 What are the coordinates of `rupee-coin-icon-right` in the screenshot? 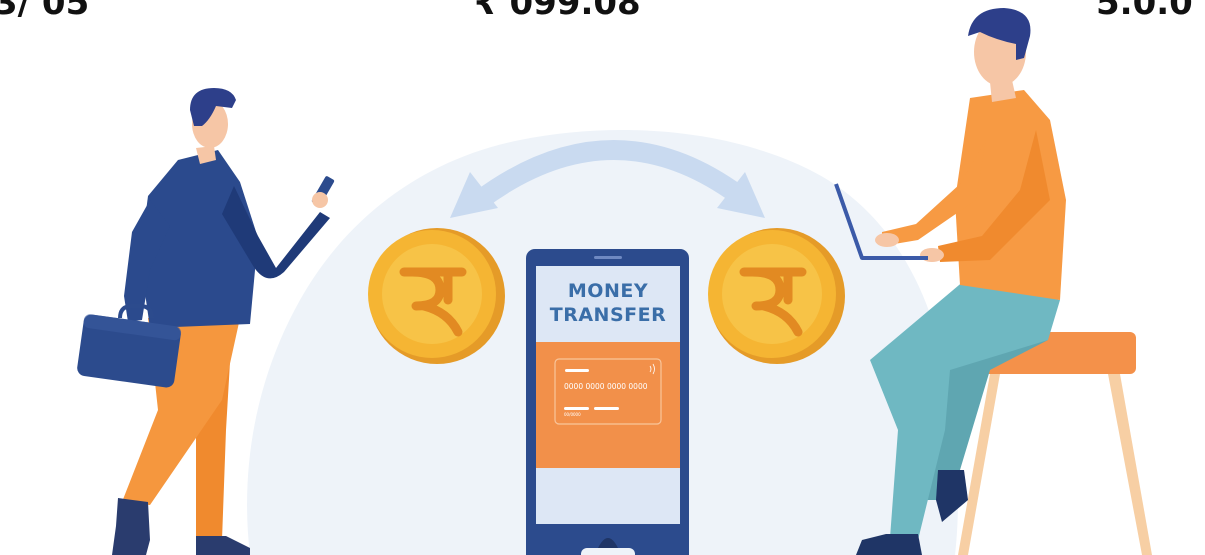 It's located at (776, 296).